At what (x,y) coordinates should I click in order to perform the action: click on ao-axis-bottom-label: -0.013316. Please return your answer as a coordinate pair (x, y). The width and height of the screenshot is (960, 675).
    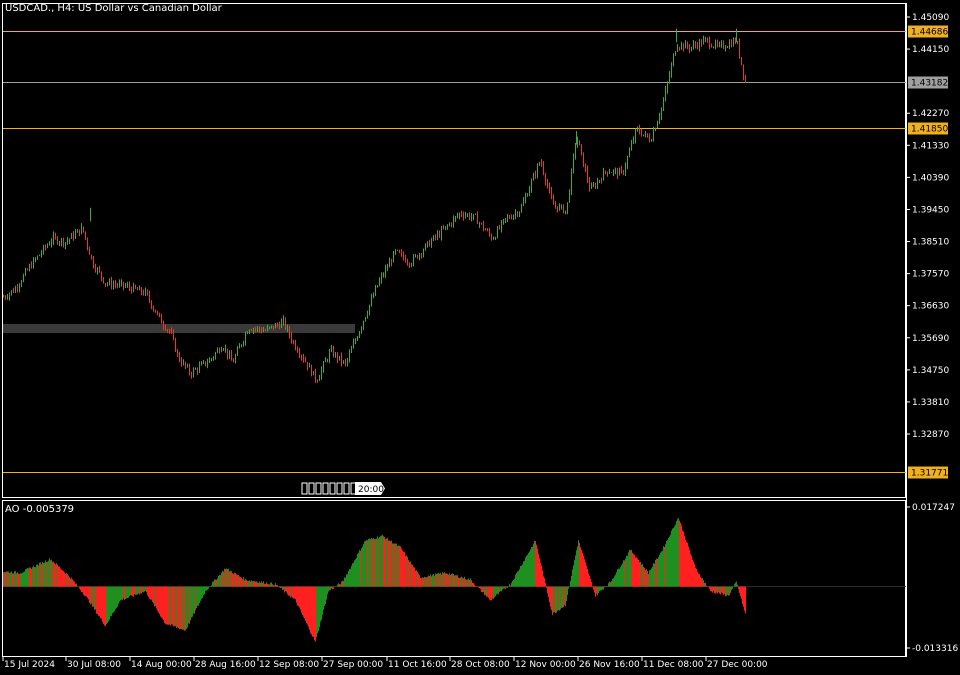
    Looking at the image, I should click on (935, 649).